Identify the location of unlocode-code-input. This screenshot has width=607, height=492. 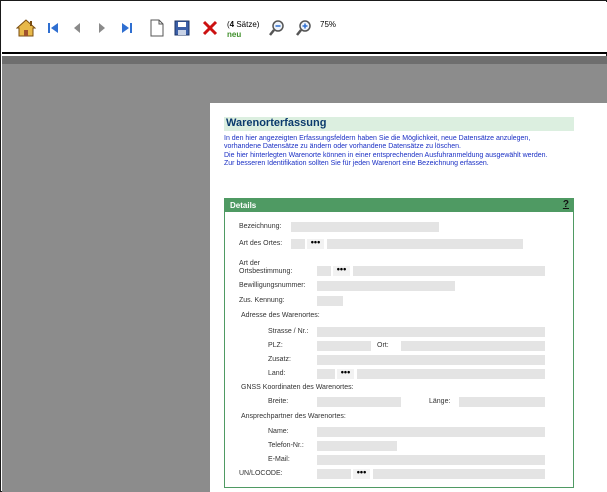
(334, 474).